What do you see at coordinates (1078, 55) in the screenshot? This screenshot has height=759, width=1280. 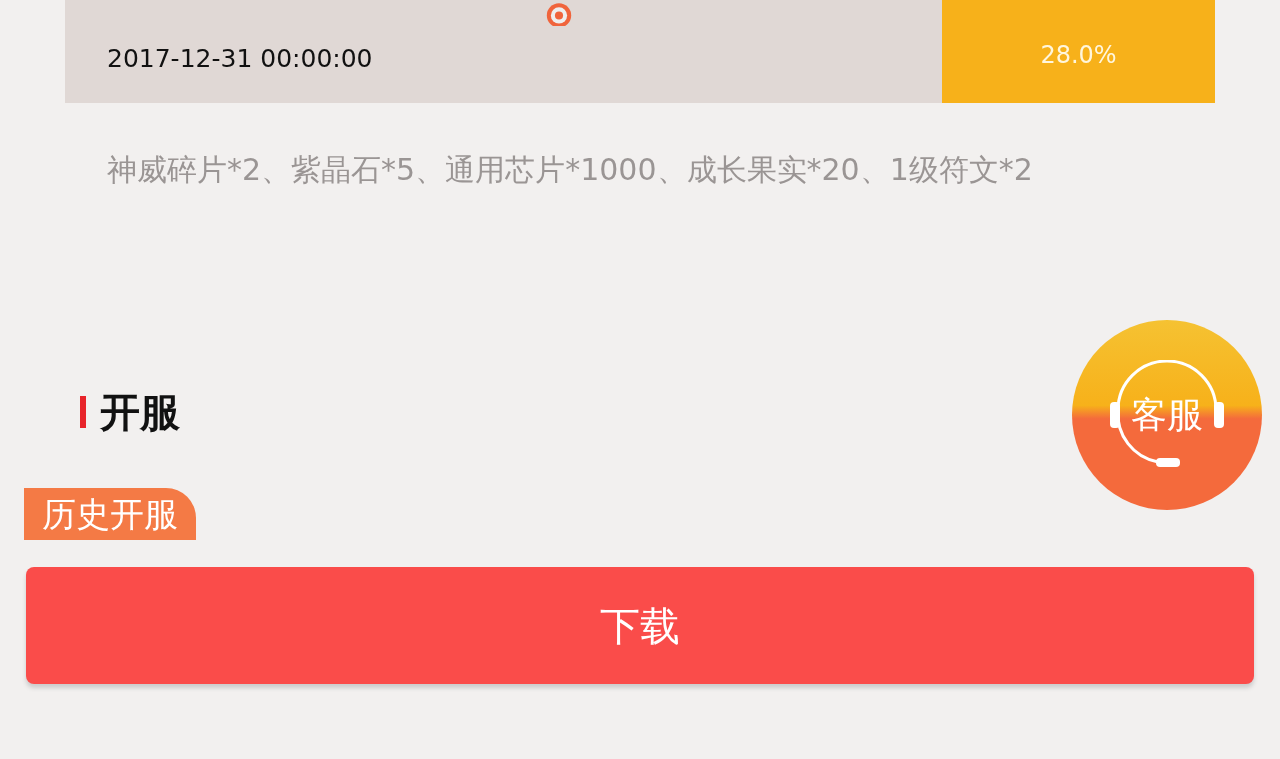 I see `claim-rate: 28.0%` at bounding box center [1078, 55].